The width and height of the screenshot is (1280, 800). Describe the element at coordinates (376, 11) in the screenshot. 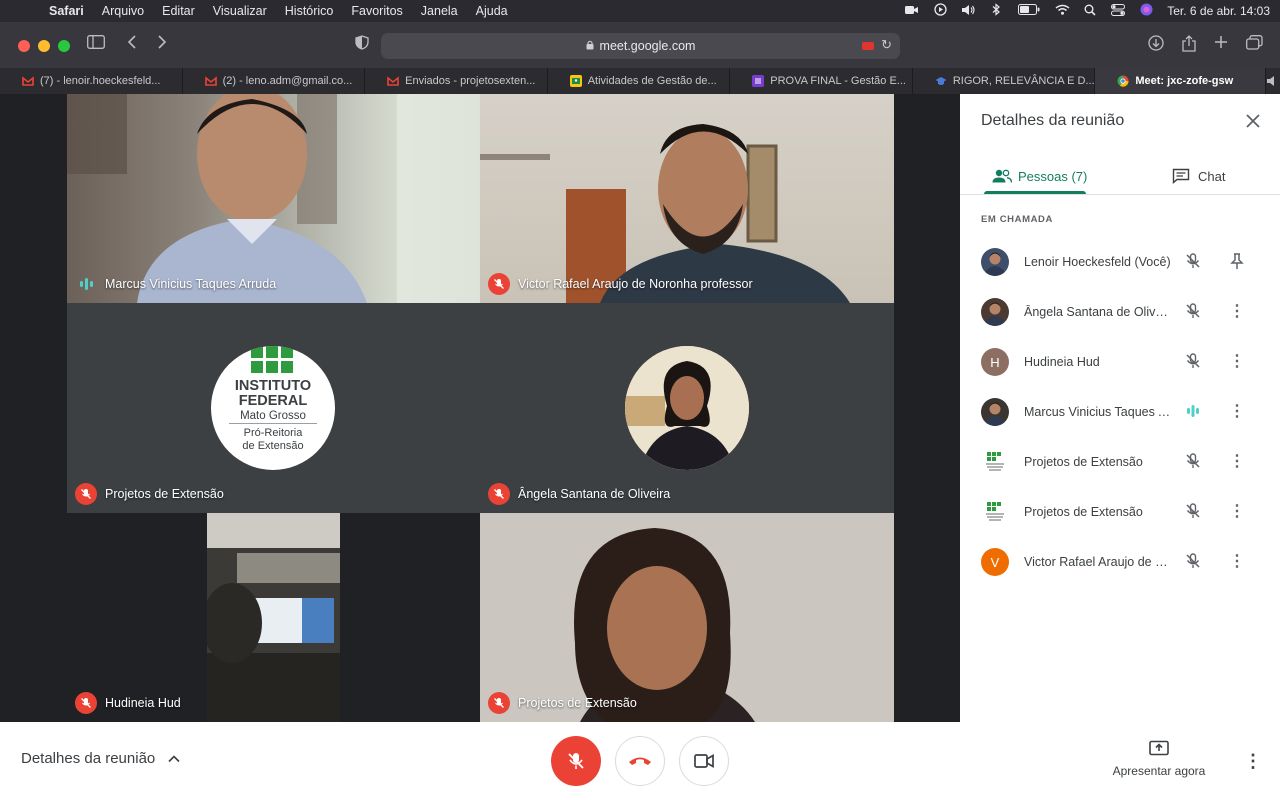

I see `menu-favoritos: Favoritos` at that location.